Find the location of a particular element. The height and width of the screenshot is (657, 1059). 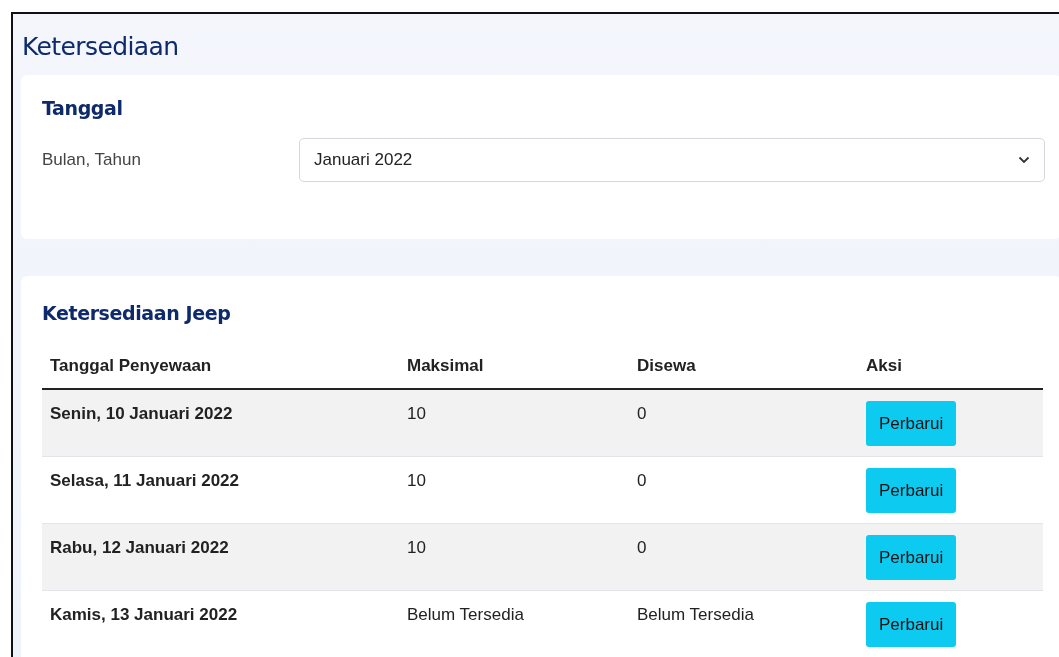

month-select: Januari 2022 is located at coordinates (672, 160).